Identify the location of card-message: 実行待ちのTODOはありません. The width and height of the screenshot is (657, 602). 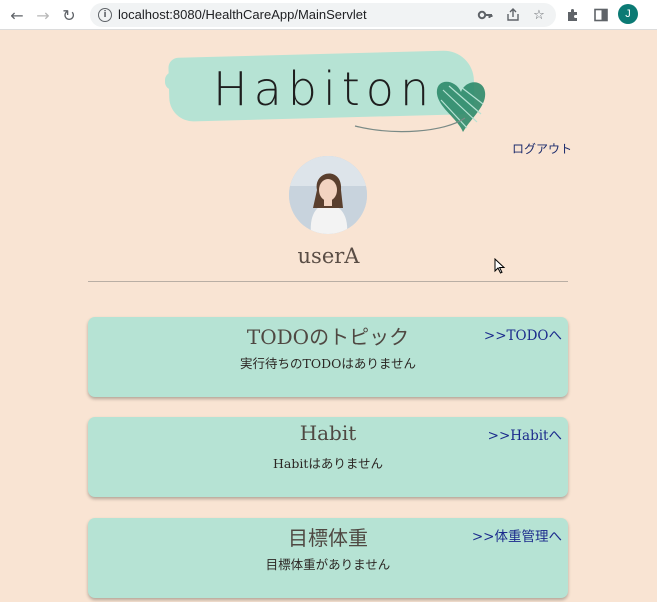
(328, 363).